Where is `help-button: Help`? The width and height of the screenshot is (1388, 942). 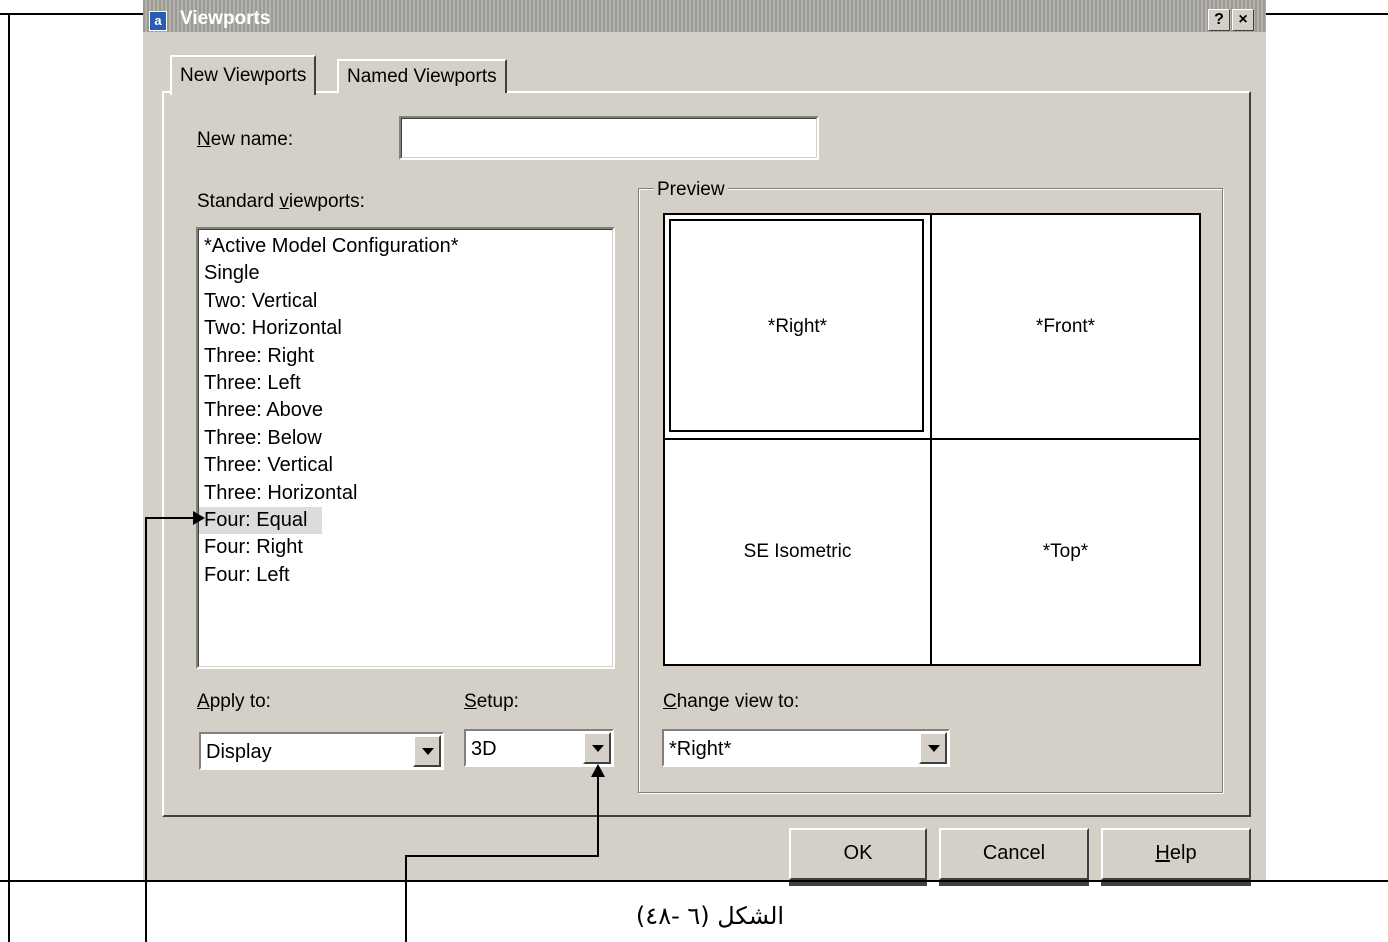
help-button: Help is located at coordinates (1176, 854).